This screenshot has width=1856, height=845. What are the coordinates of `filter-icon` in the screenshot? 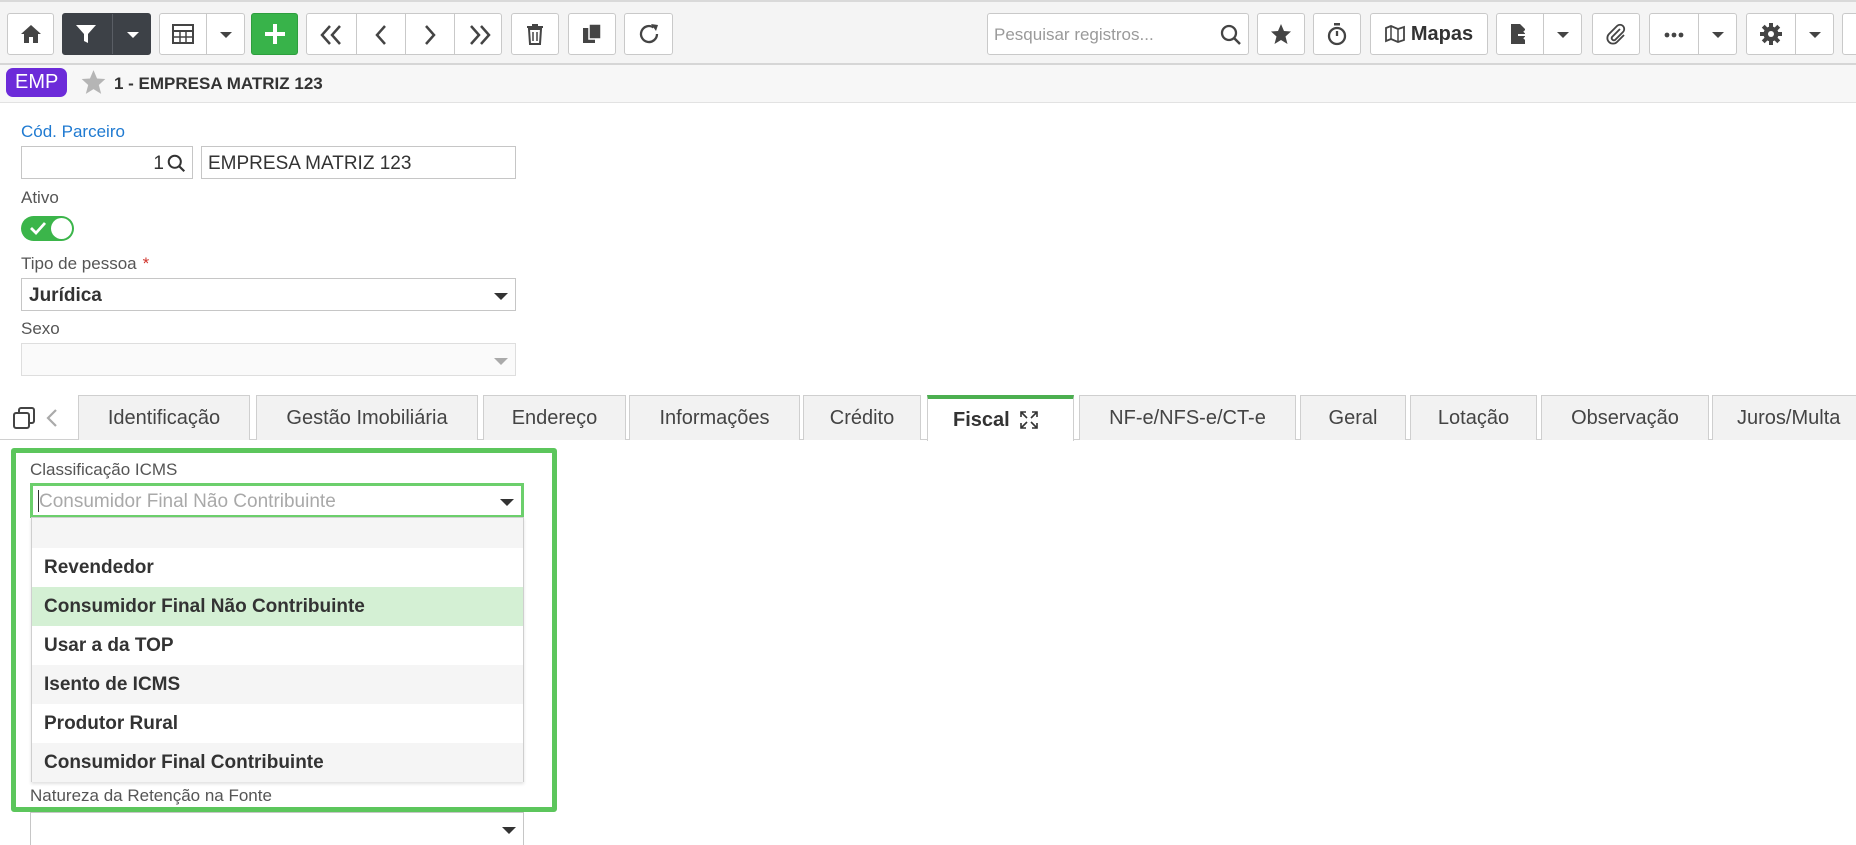 It's located at (86, 34).